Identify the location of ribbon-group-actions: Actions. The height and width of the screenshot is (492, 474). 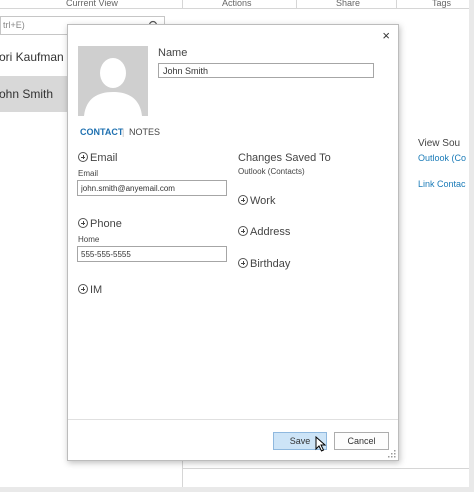
(237, 4).